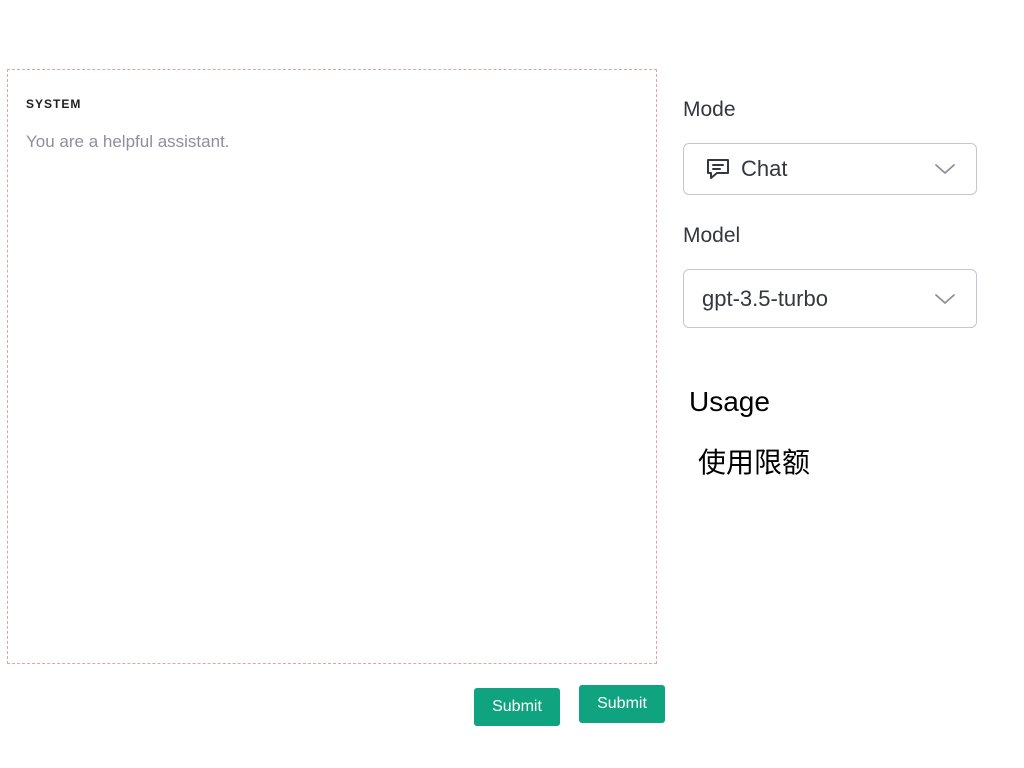  I want to click on usage-limit-label: 使用限额, so click(754, 462).